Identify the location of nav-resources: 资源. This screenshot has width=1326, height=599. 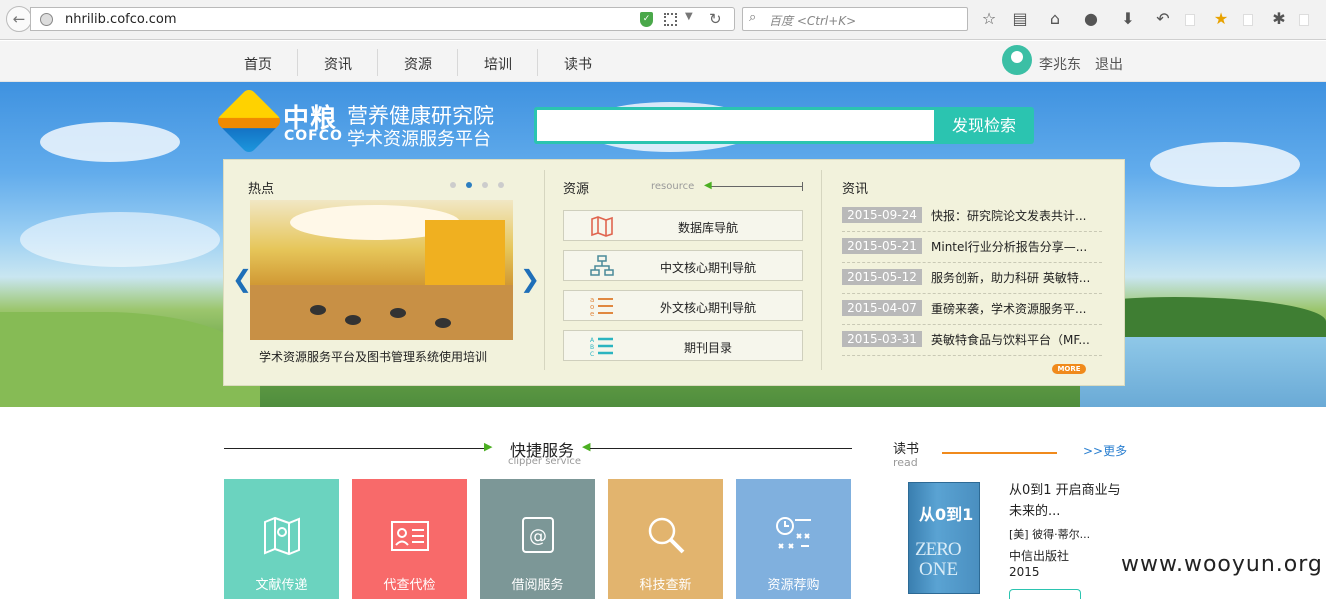
(418, 64).